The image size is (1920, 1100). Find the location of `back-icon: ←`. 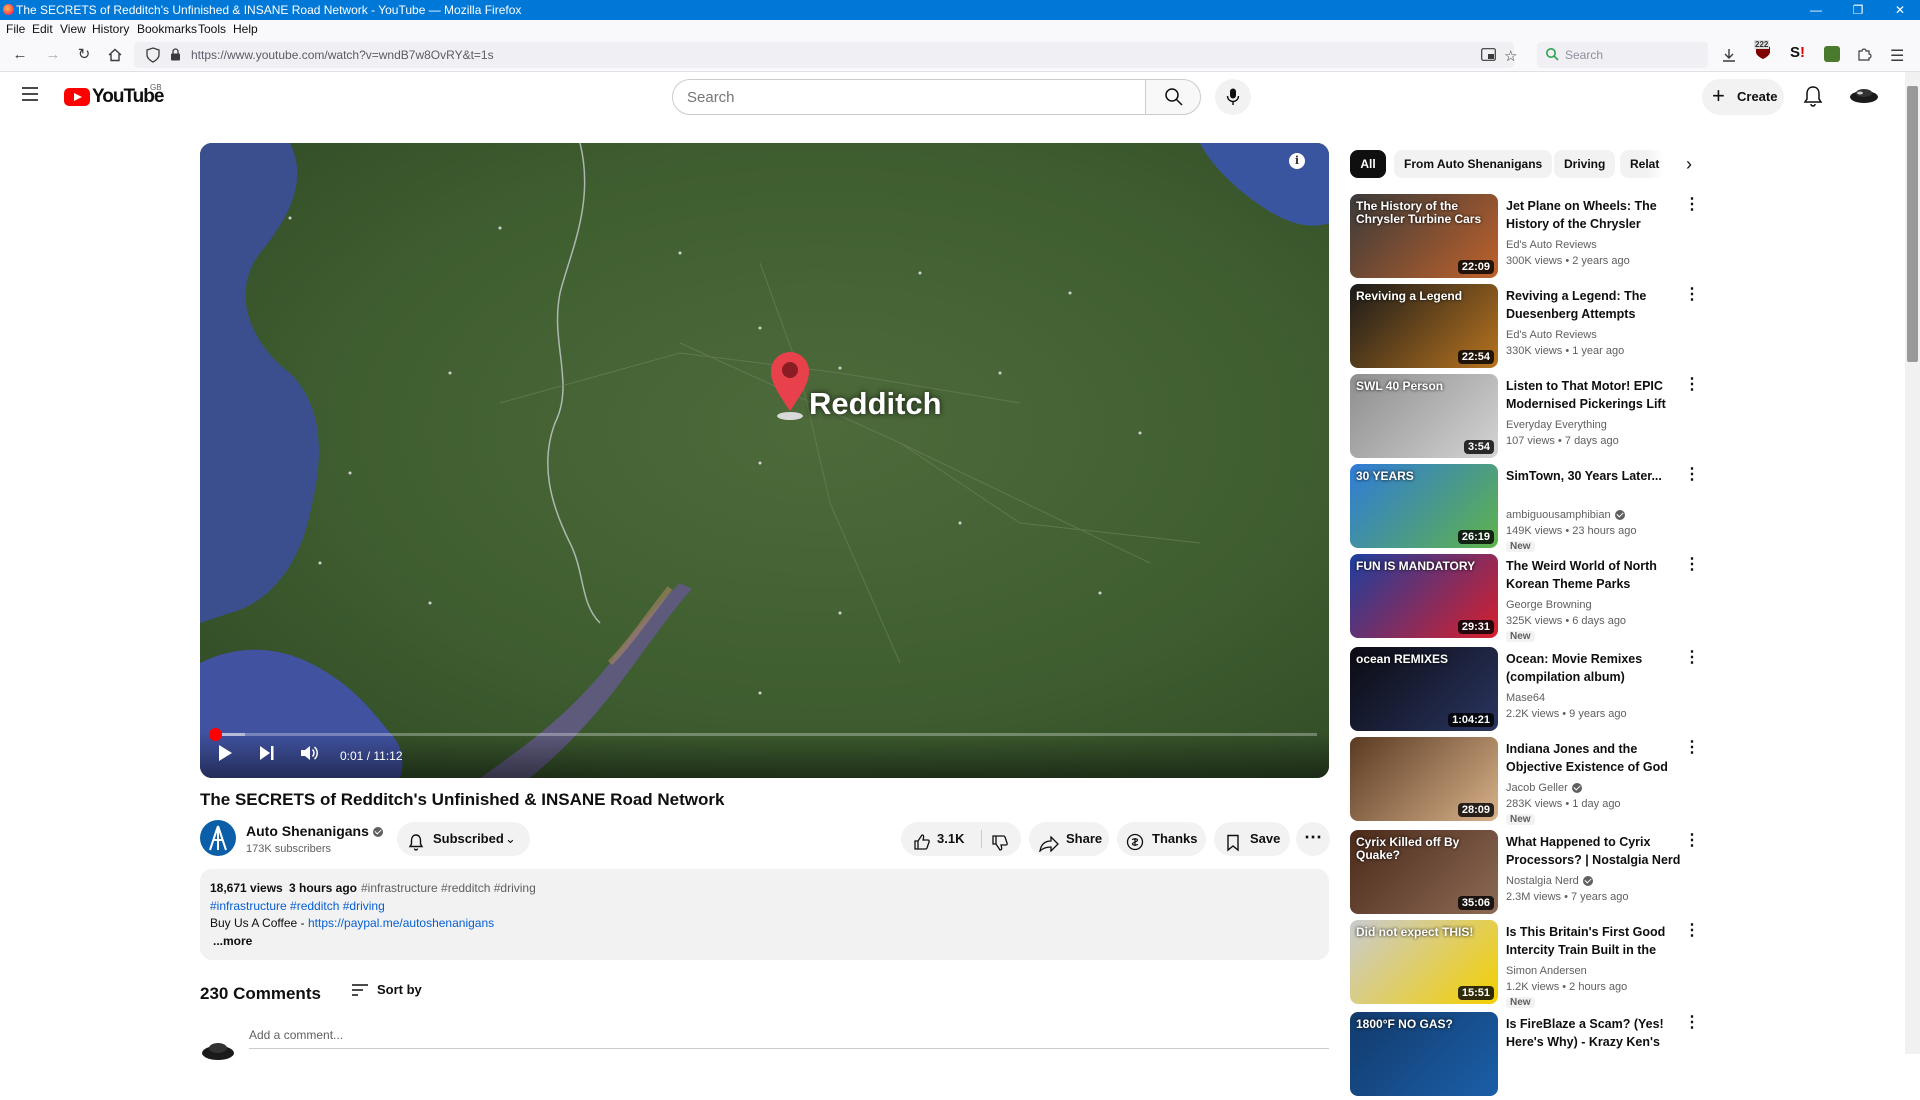

back-icon: ← is located at coordinates (20, 55).